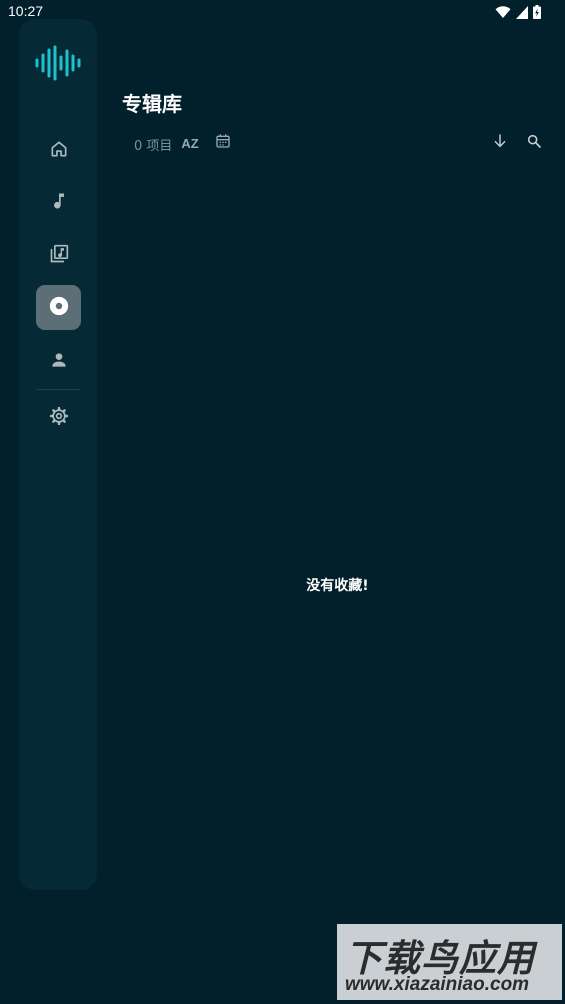 This screenshot has height=1004, width=565. I want to click on waveform-logo, so click(59, 63).